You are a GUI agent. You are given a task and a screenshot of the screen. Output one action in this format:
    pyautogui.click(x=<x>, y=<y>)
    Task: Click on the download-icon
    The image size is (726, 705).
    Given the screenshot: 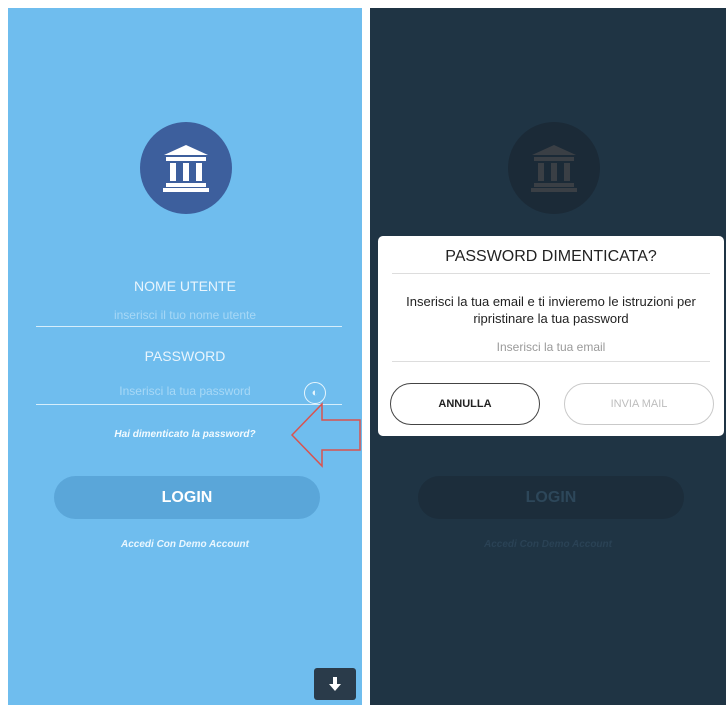 What is the action you would take?
    pyautogui.click(x=335, y=684)
    